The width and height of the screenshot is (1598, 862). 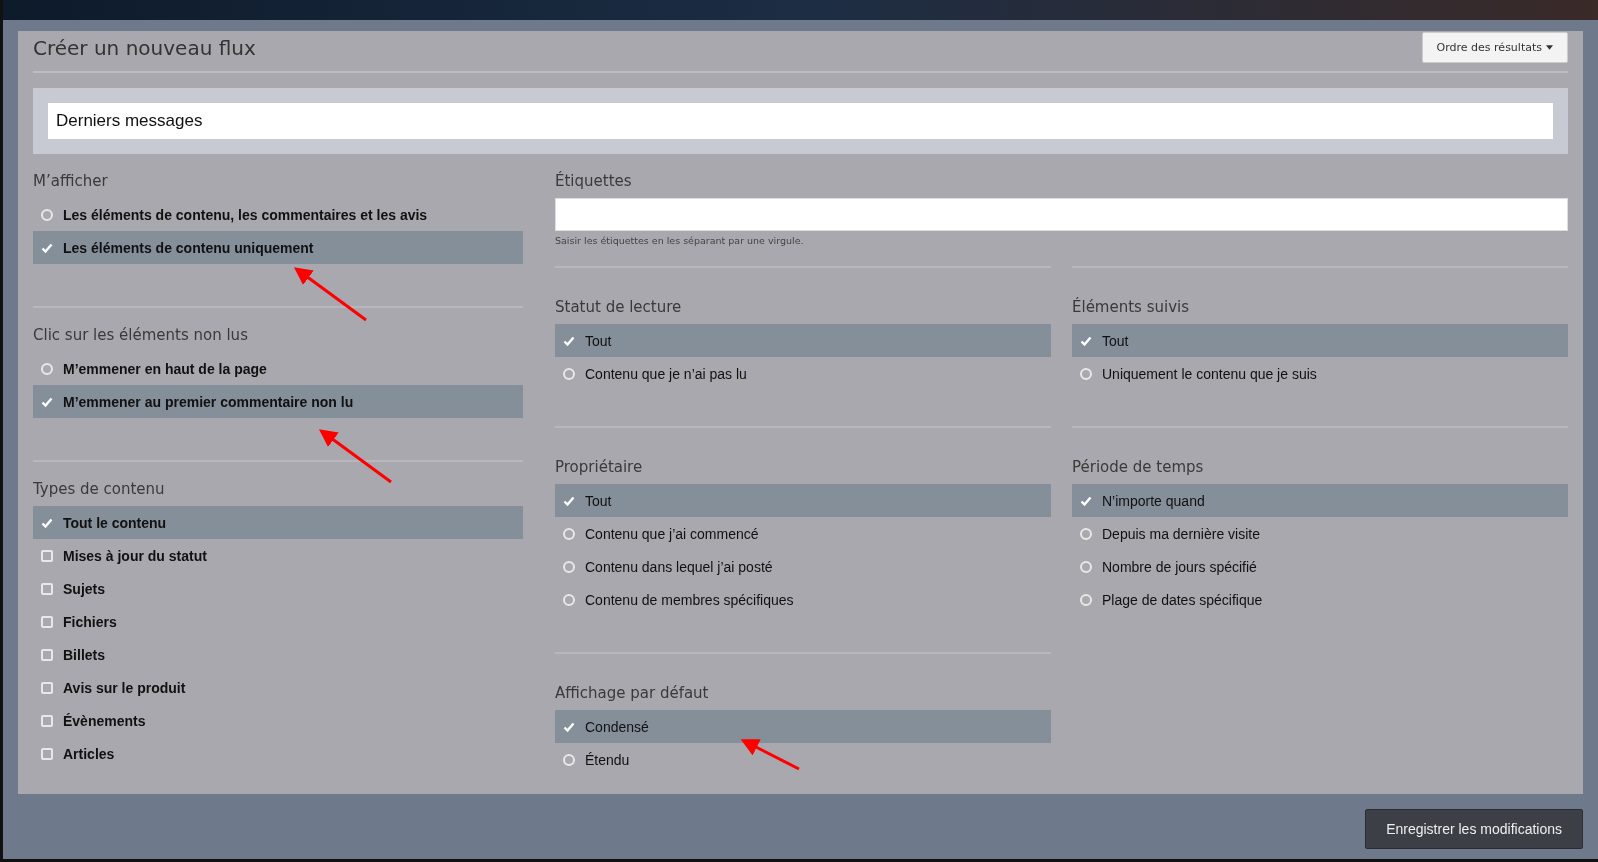 I want to click on section-heading: Statut de lecture, so click(x=619, y=307).